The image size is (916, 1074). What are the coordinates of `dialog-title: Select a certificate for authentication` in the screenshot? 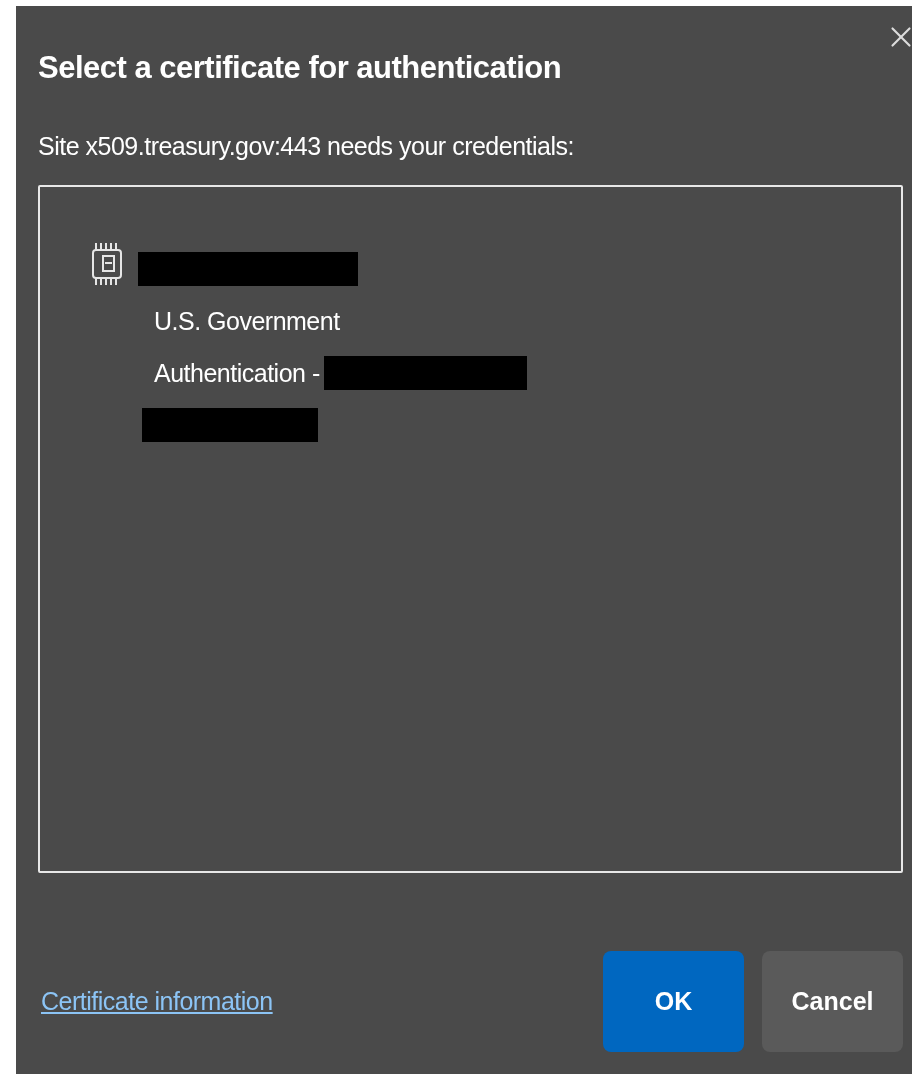 It's located at (300, 68).